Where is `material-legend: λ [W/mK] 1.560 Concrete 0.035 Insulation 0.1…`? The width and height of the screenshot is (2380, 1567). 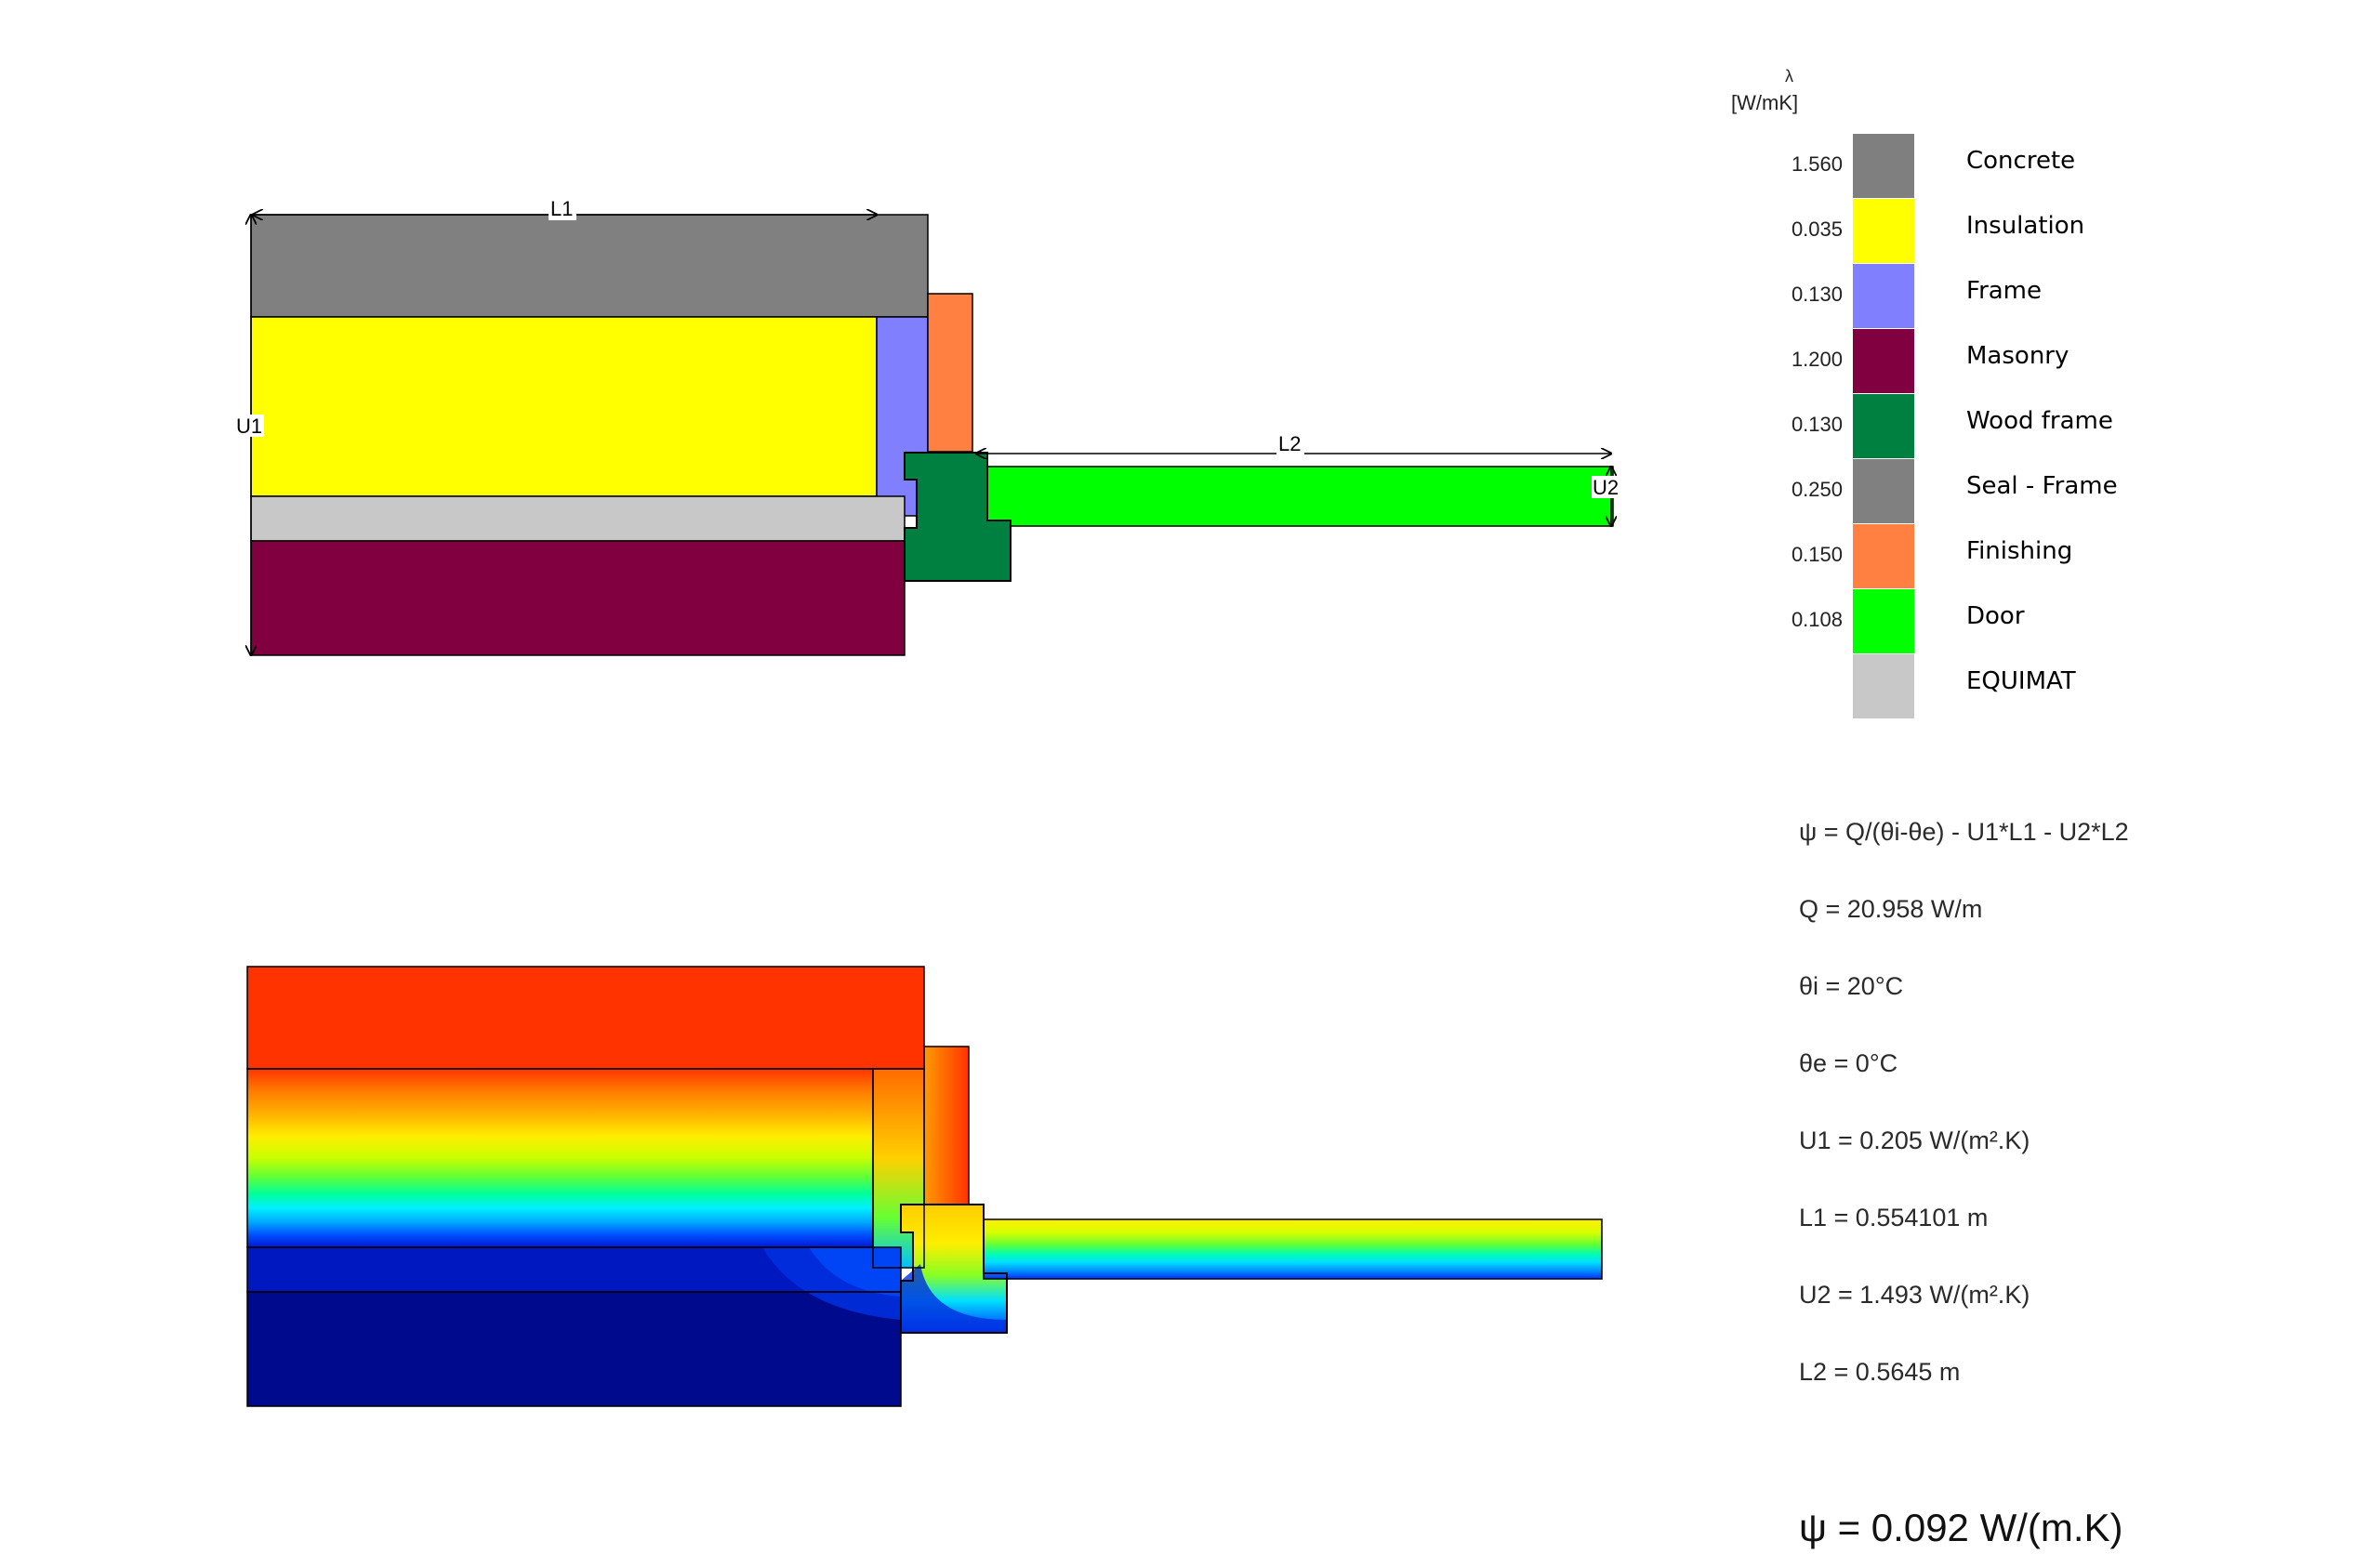 material-legend: λ [W/mK] 1.560 Concrete 0.035 Insulation 0.1… is located at coordinates (1919, 392).